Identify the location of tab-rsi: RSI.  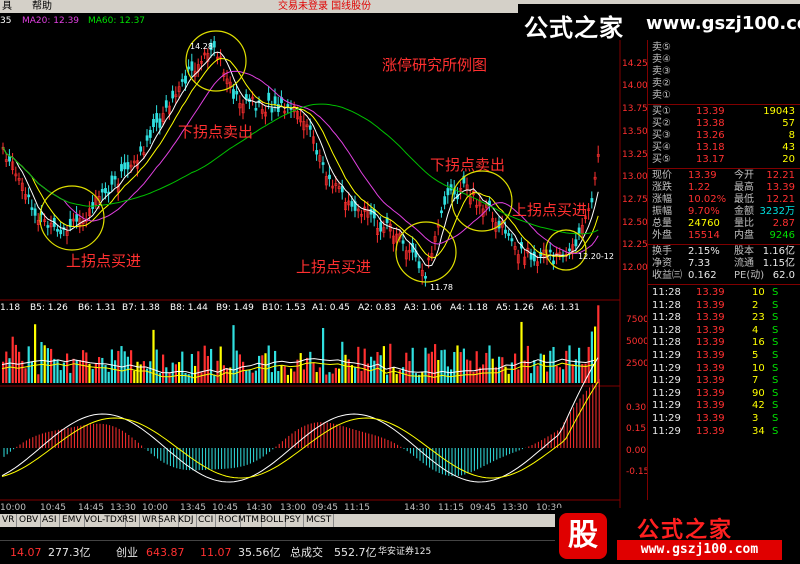
(130, 520).